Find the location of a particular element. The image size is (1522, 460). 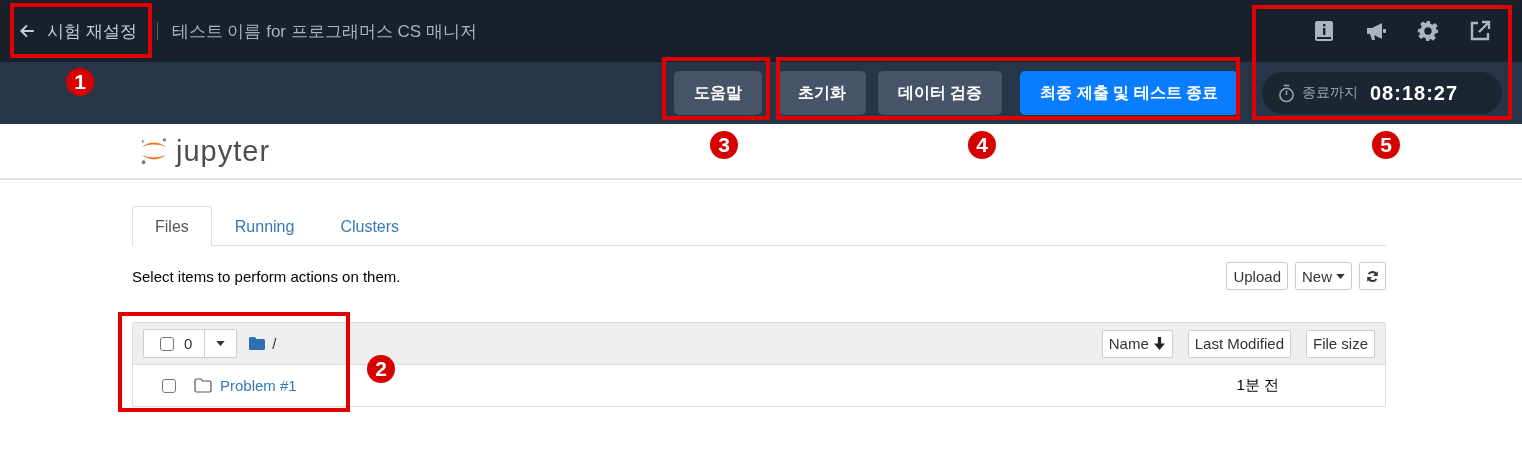

book-icon is located at coordinates (1324, 31).